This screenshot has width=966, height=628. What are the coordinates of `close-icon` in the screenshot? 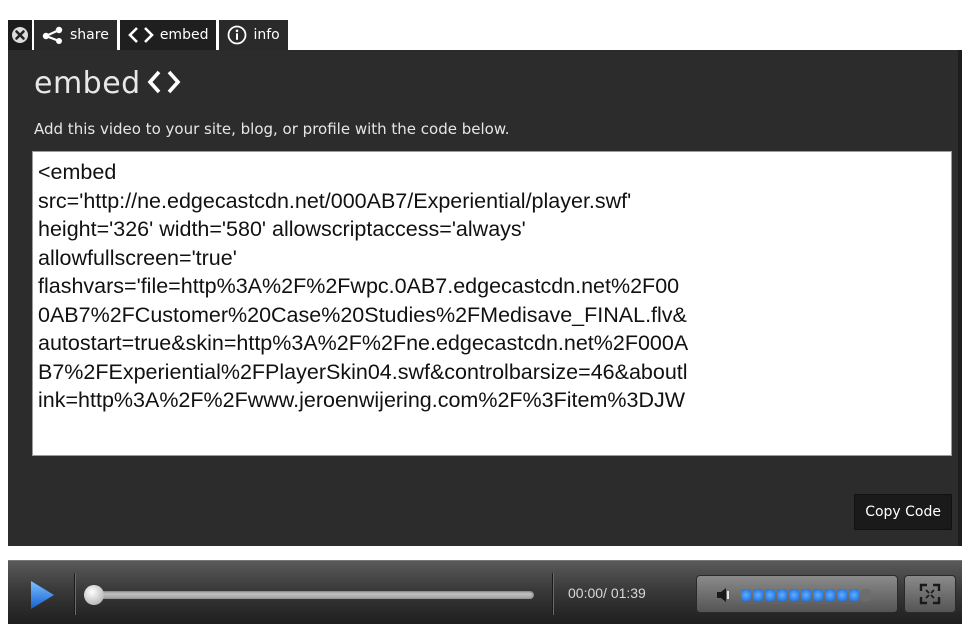 It's located at (20, 35).